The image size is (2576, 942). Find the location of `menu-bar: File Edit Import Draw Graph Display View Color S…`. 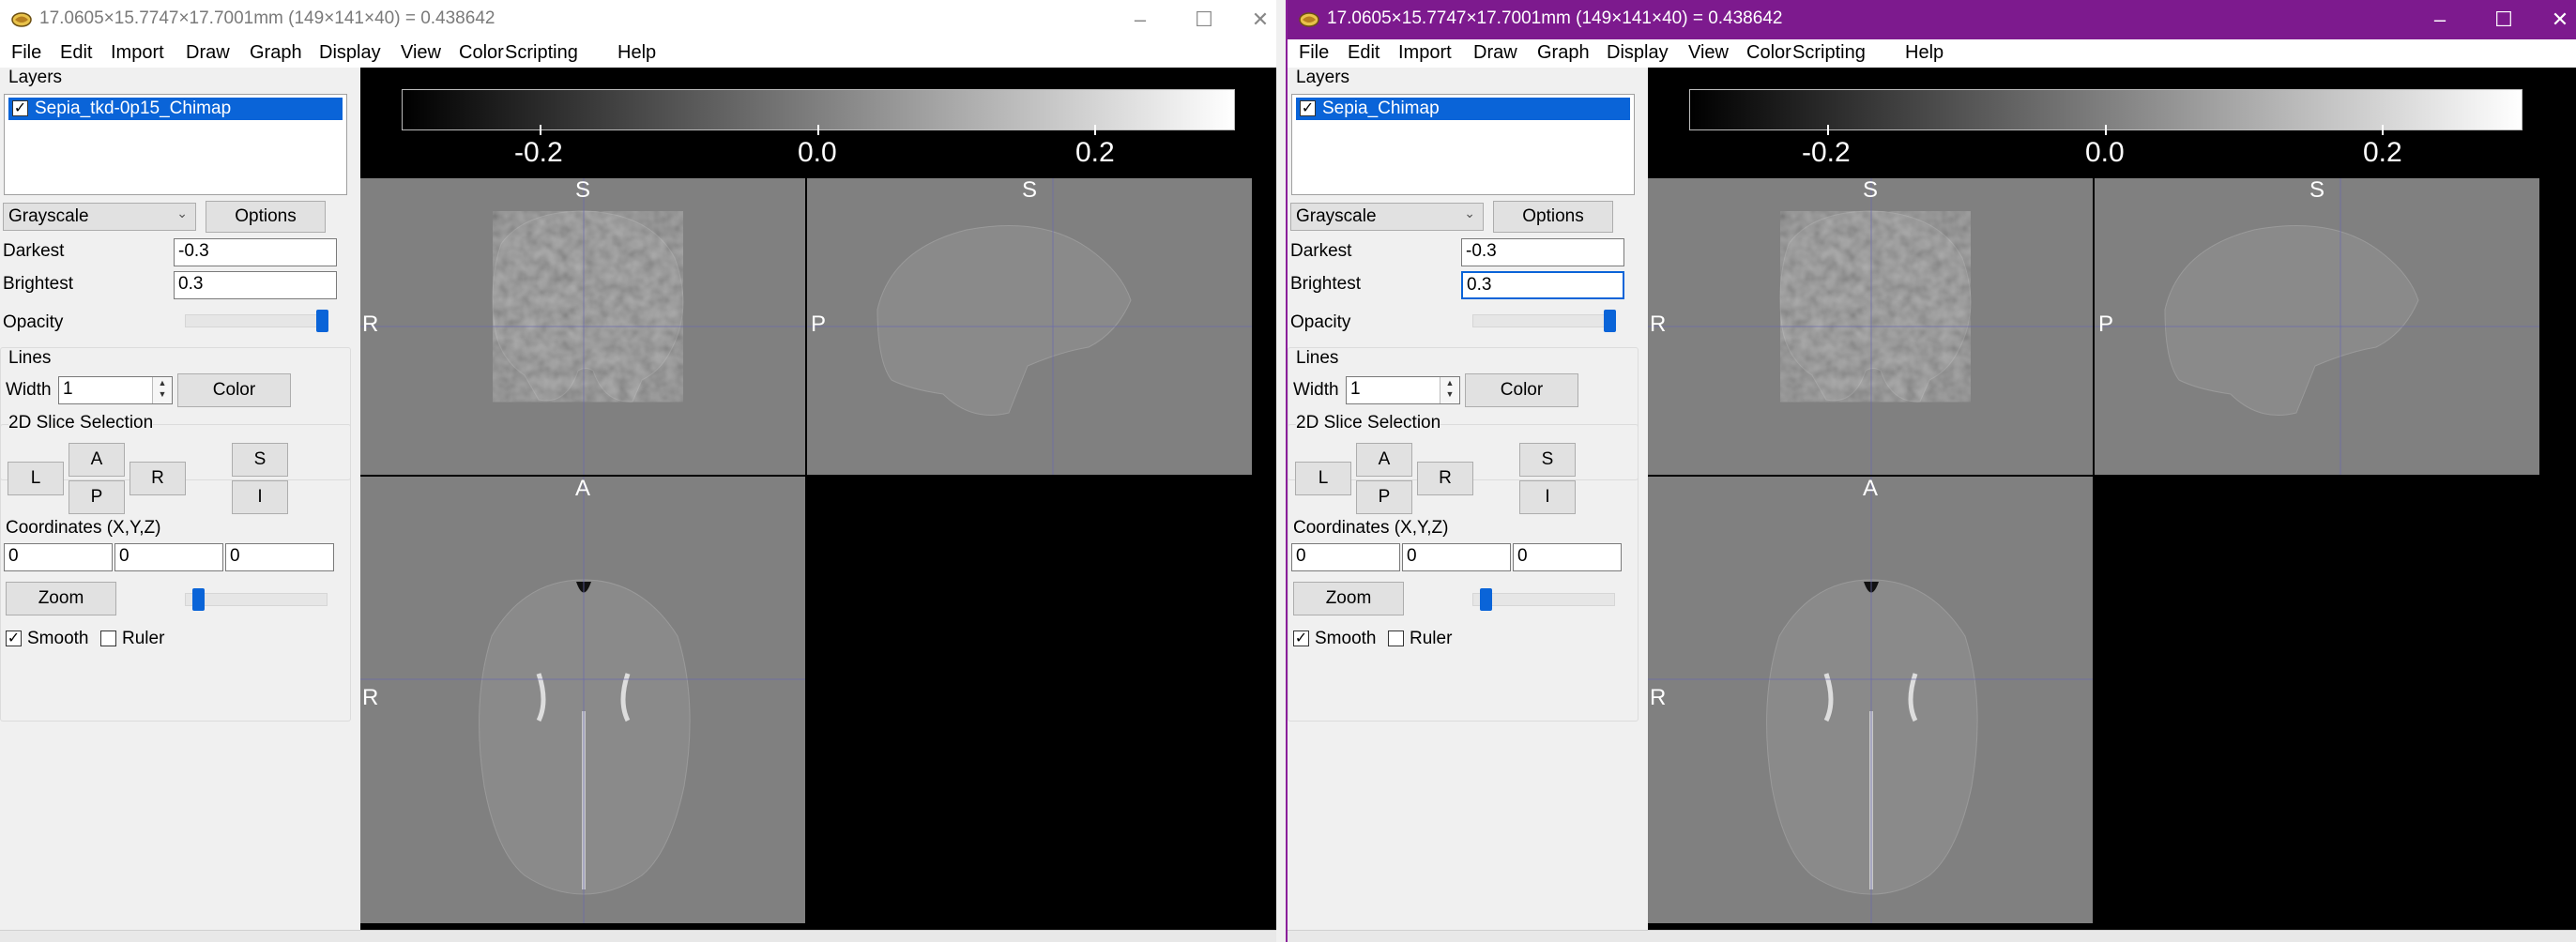

menu-bar: File Edit Import Draw Graph Display View Color S… is located at coordinates (638, 54).